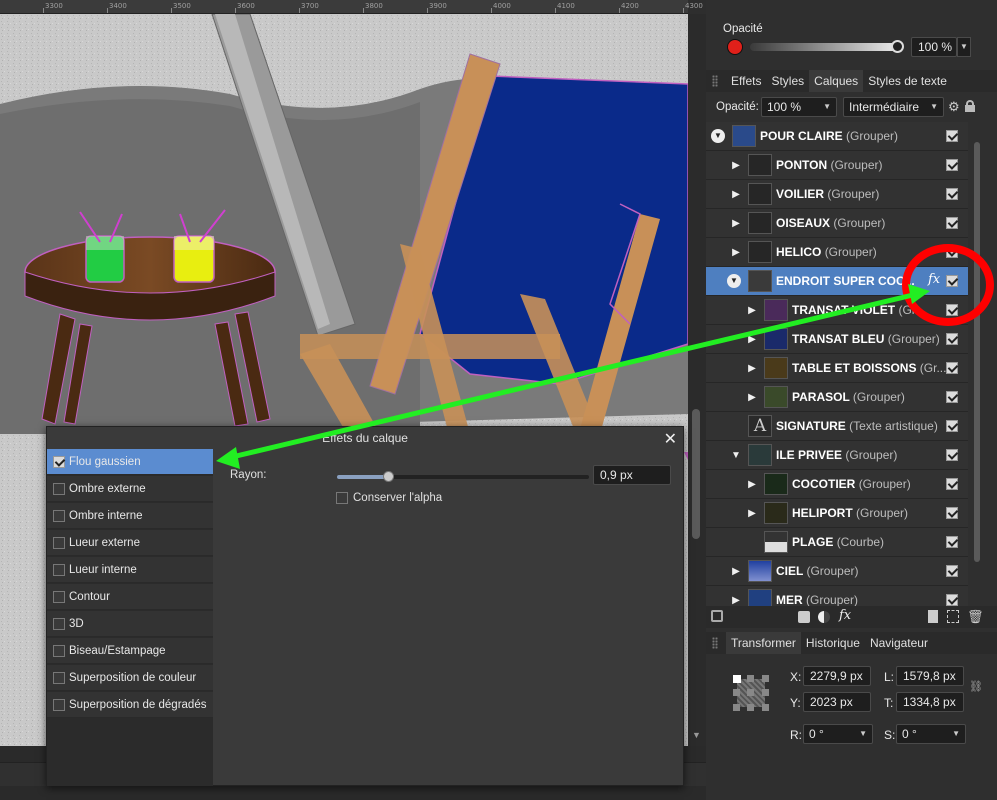  I want to click on layer-row: ▶ TRANSAT BLEU (Grouper), so click(837, 339).